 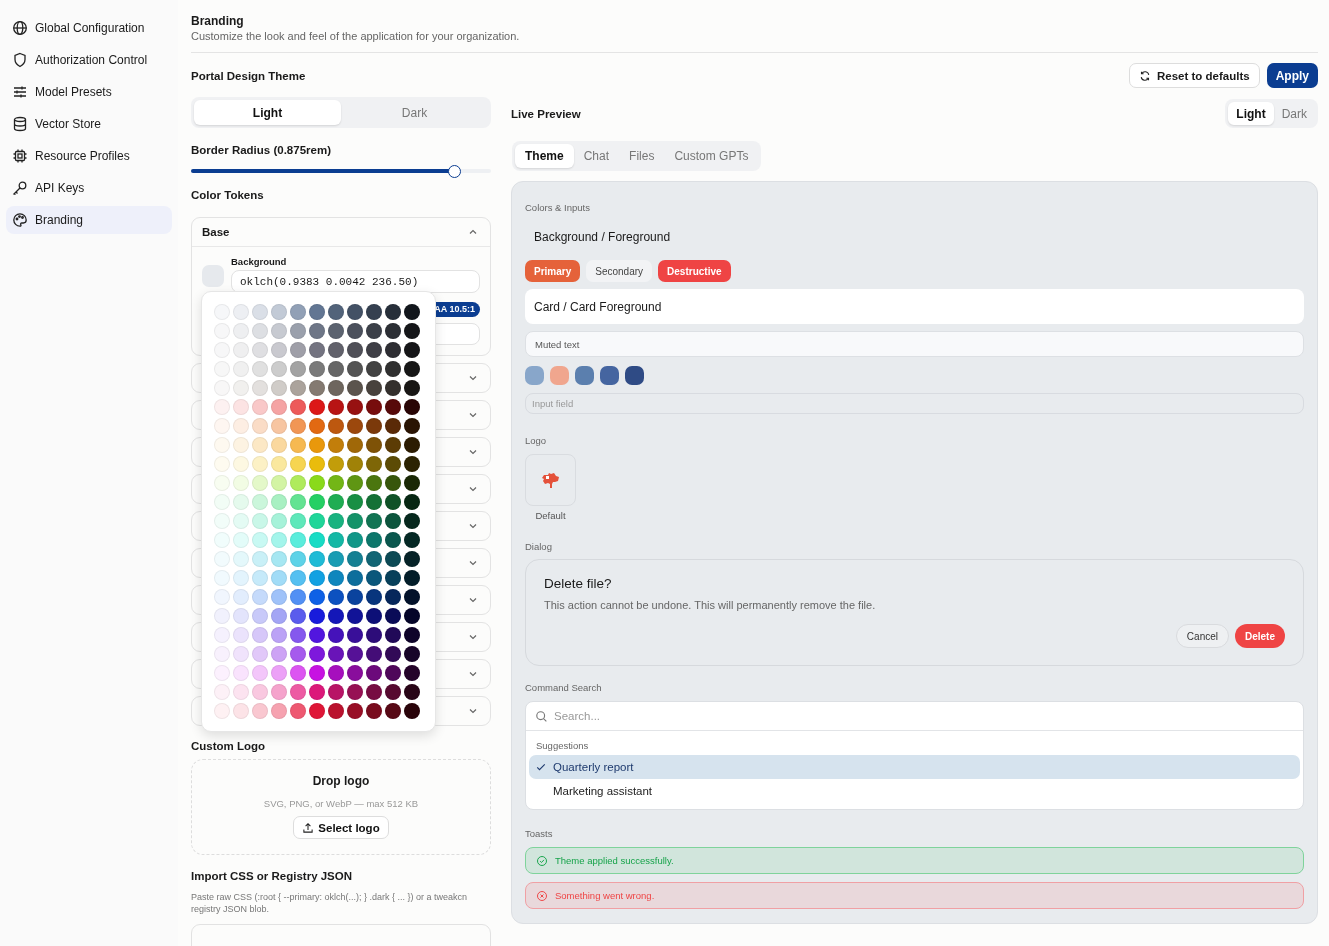 I want to click on field-label: Background, so click(x=259, y=261).